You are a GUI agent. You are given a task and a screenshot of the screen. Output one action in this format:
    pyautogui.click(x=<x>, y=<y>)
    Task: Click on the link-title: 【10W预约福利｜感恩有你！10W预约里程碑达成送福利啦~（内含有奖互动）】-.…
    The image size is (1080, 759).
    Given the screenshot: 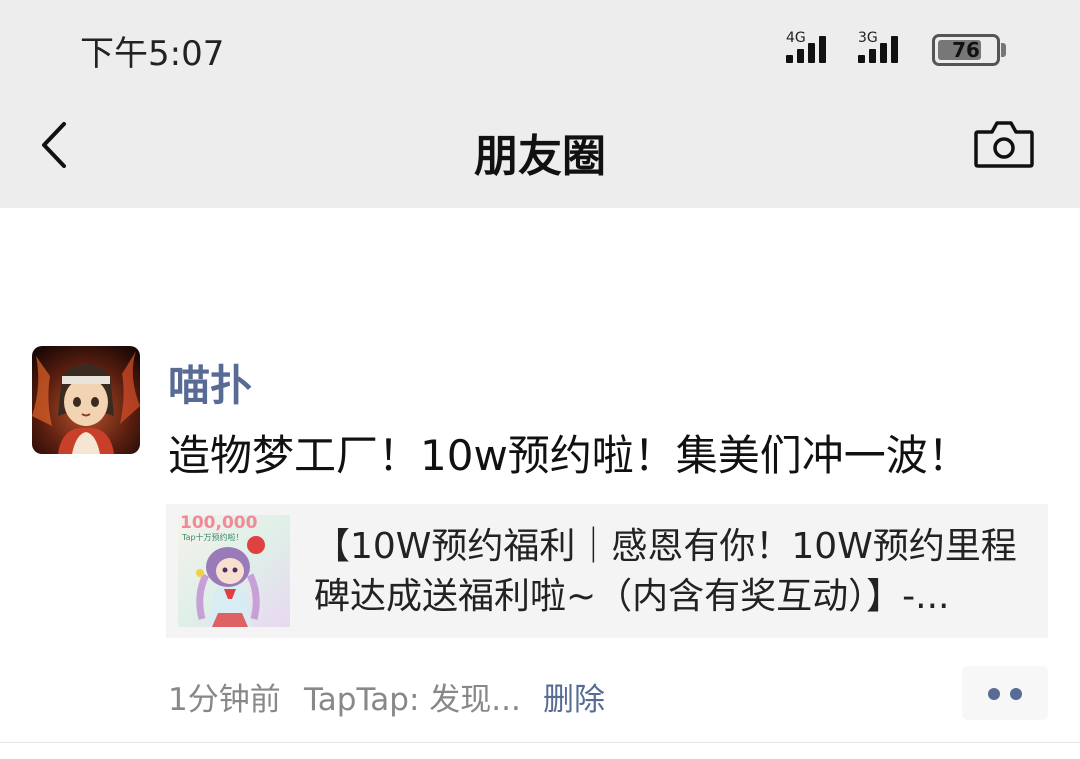 What is the action you would take?
    pyautogui.click(x=665, y=571)
    